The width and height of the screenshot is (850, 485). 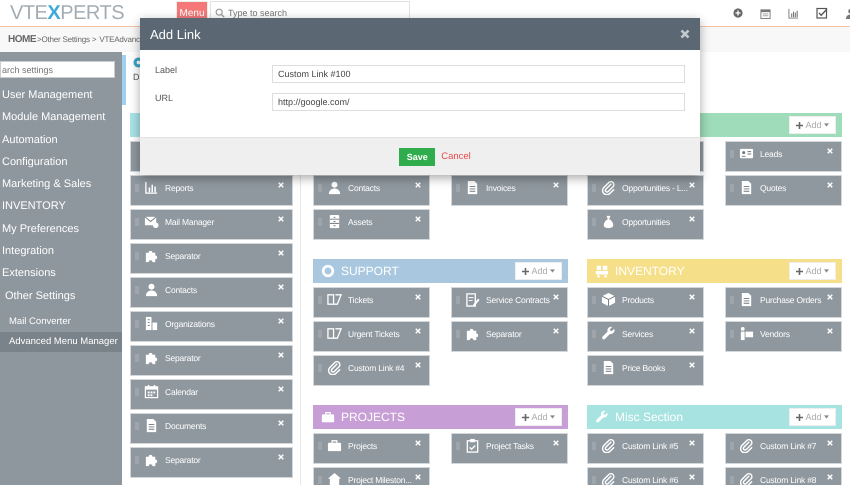 I want to click on menu-tile: Project Tasks, so click(x=509, y=448).